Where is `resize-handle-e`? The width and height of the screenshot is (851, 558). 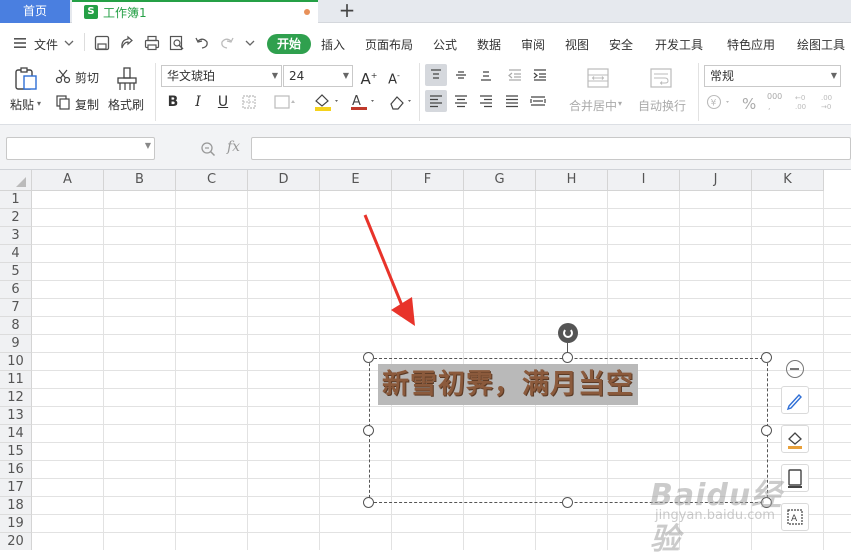 resize-handle-e is located at coordinates (766, 430).